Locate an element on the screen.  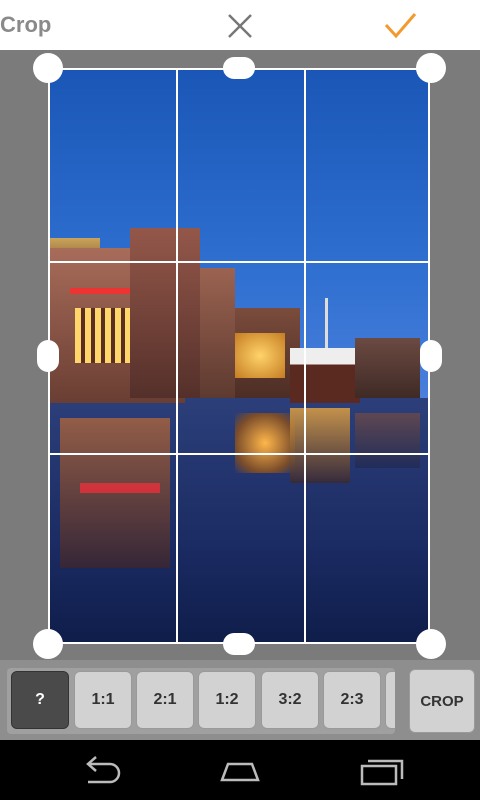
aspect-ratio-list: ? 1:1 2:1 1:2 3:2 2:3 is located at coordinates (201, 701).